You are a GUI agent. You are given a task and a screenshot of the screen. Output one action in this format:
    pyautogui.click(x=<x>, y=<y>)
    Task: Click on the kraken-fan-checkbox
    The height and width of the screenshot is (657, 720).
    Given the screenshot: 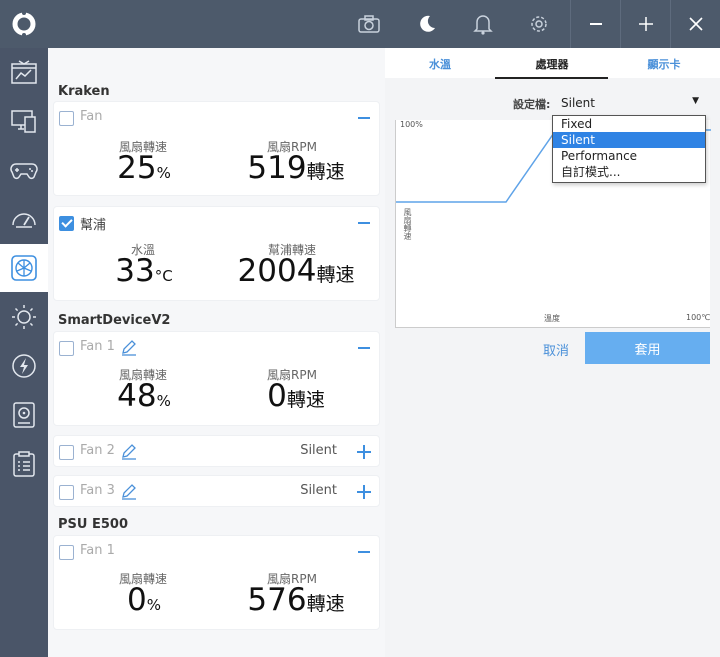 What is the action you would take?
    pyautogui.click(x=66, y=118)
    